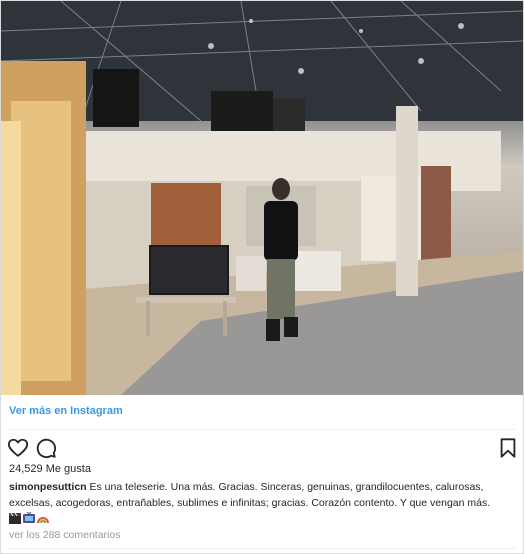 Image resolution: width=524 pixels, height=554 pixels. Describe the element at coordinates (66, 413) in the screenshot. I see `view-on-instagram-link: Ver más en Instagram` at that location.